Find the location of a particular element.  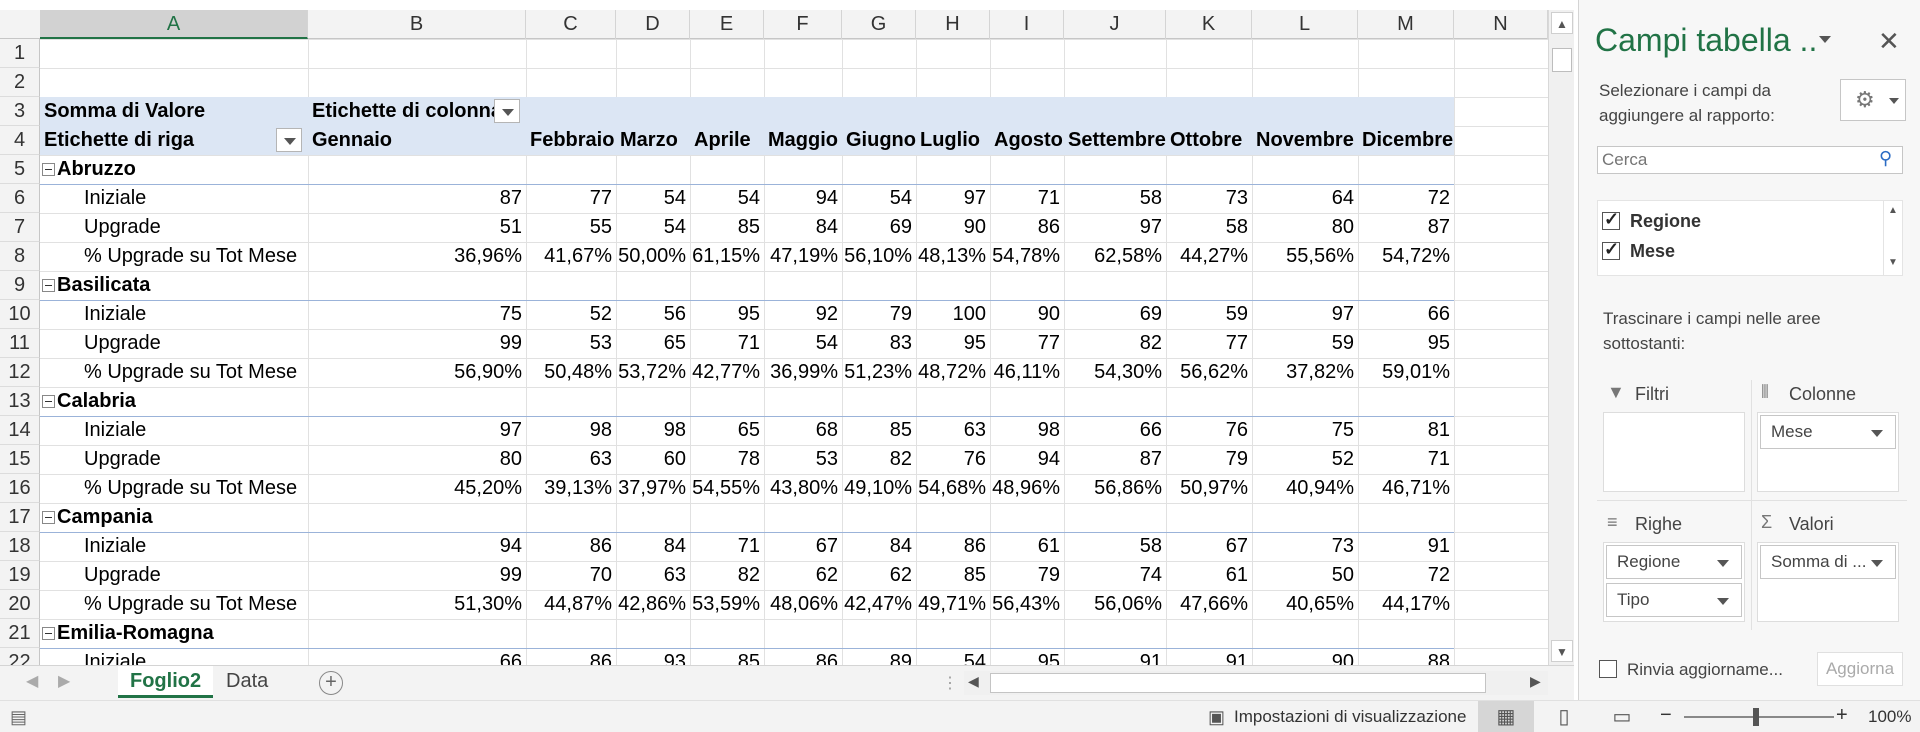

page-break-view-icon: ▭ is located at coordinates (1622, 716).